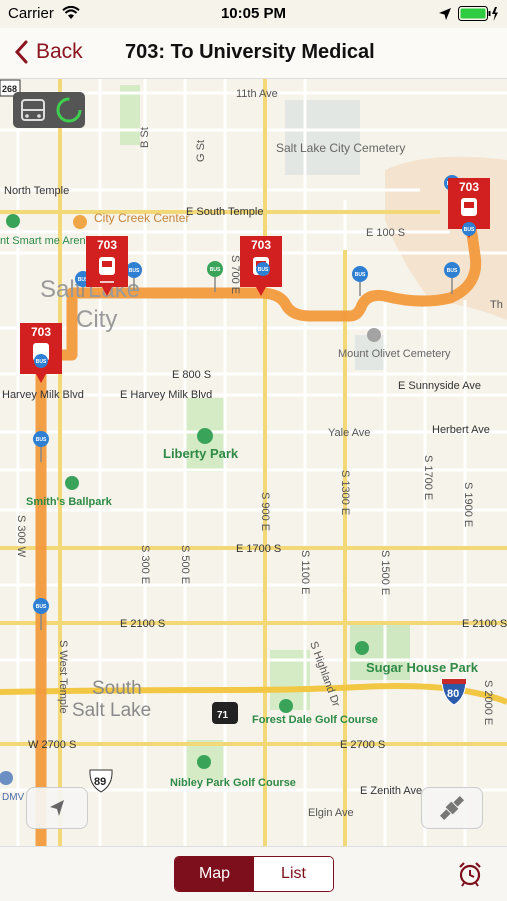  I want to click on label-forest-dale: Forest Dale Golf Course, so click(315, 720).